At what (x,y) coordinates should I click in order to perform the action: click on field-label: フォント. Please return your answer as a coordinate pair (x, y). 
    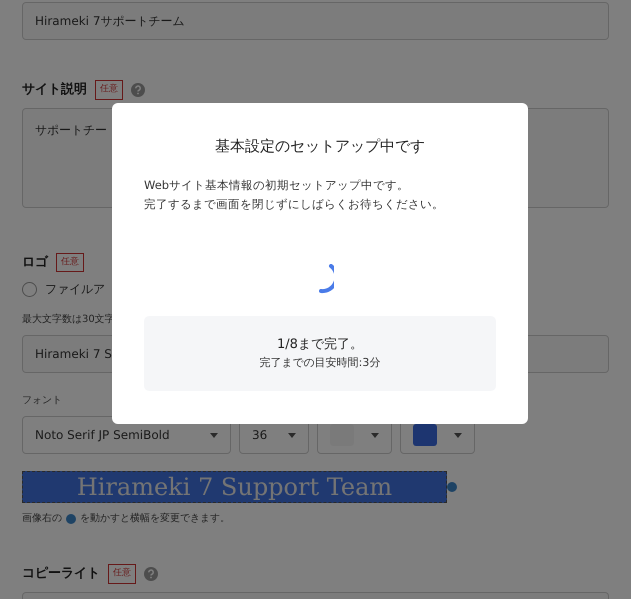
    Looking at the image, I should click on (42, 401).